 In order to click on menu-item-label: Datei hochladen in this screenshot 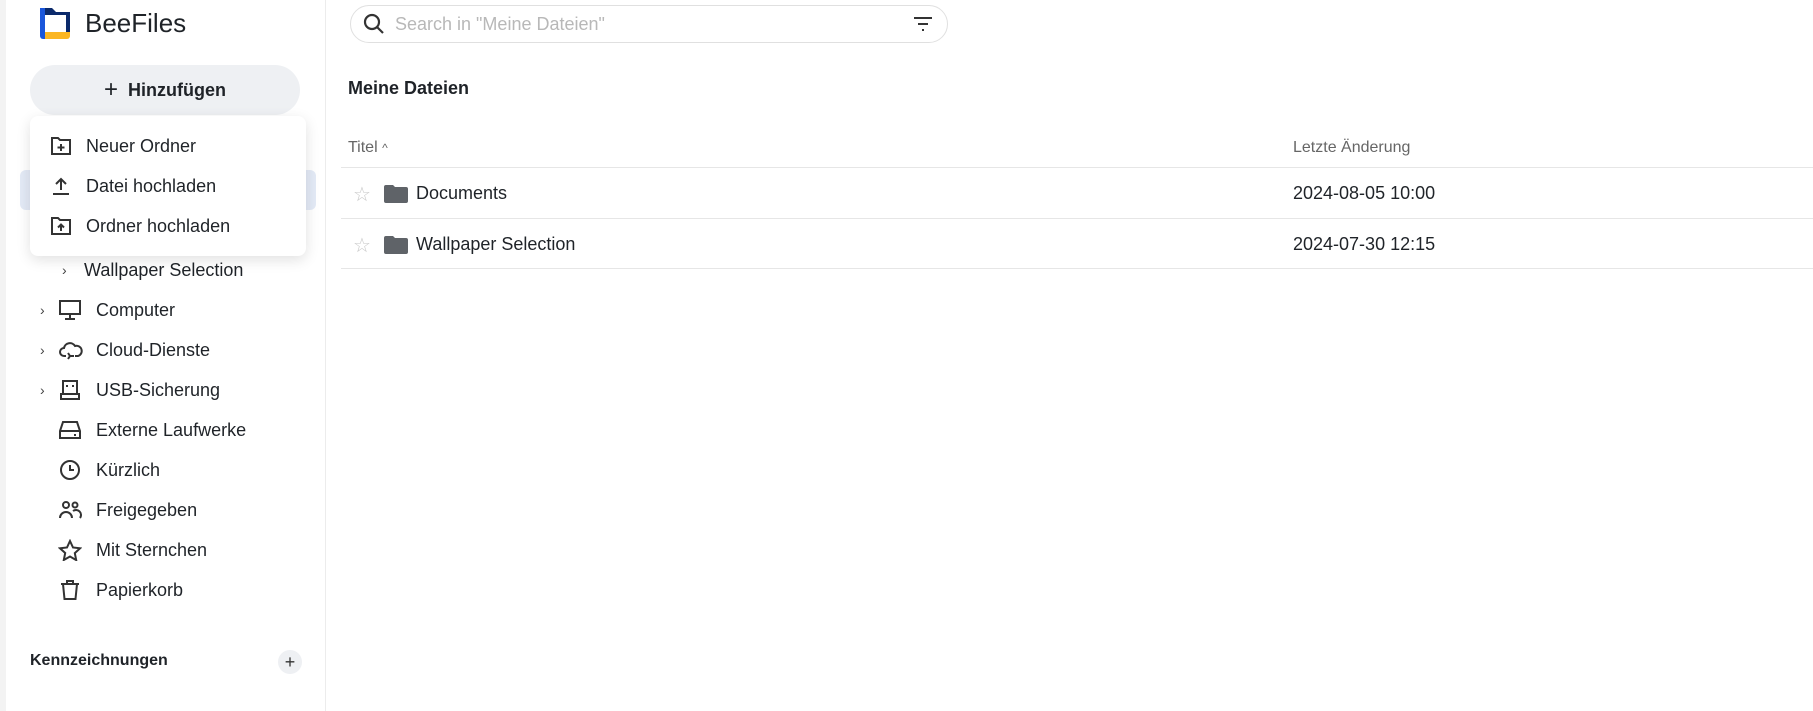, I will do `click(151, 185)`.